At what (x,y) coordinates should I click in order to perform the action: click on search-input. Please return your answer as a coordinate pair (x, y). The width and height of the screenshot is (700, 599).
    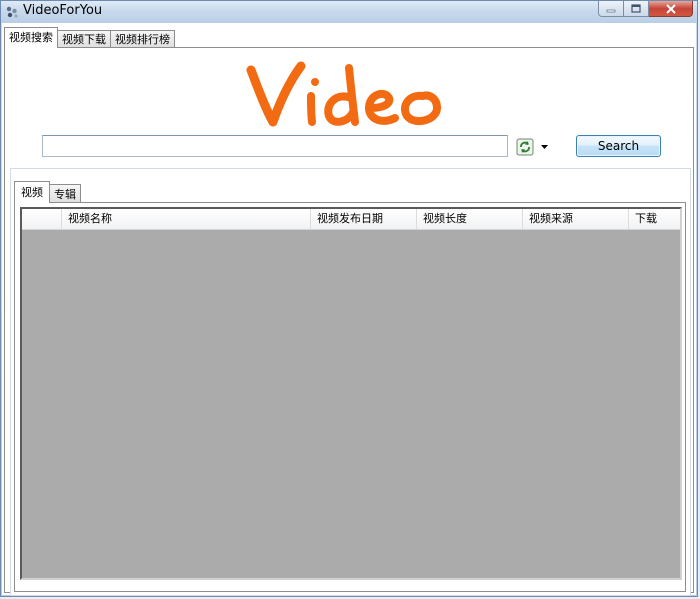
    Looking at the image, I should click on (275, 146).